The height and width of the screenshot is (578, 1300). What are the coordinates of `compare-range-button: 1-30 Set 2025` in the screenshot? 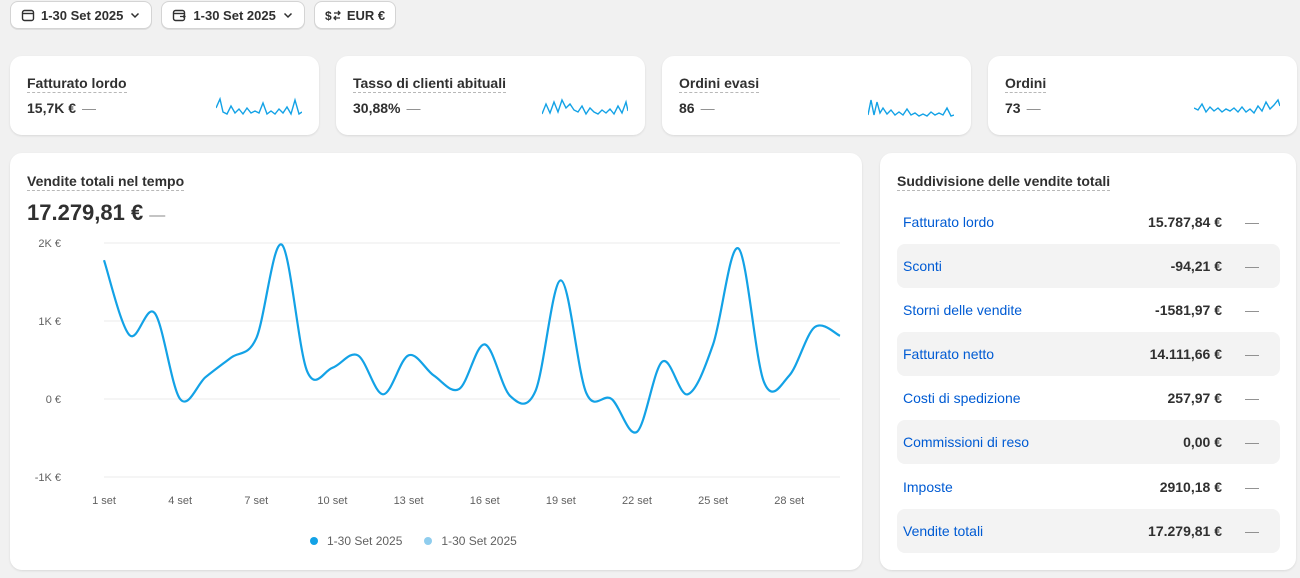 It's located at (233, 15).